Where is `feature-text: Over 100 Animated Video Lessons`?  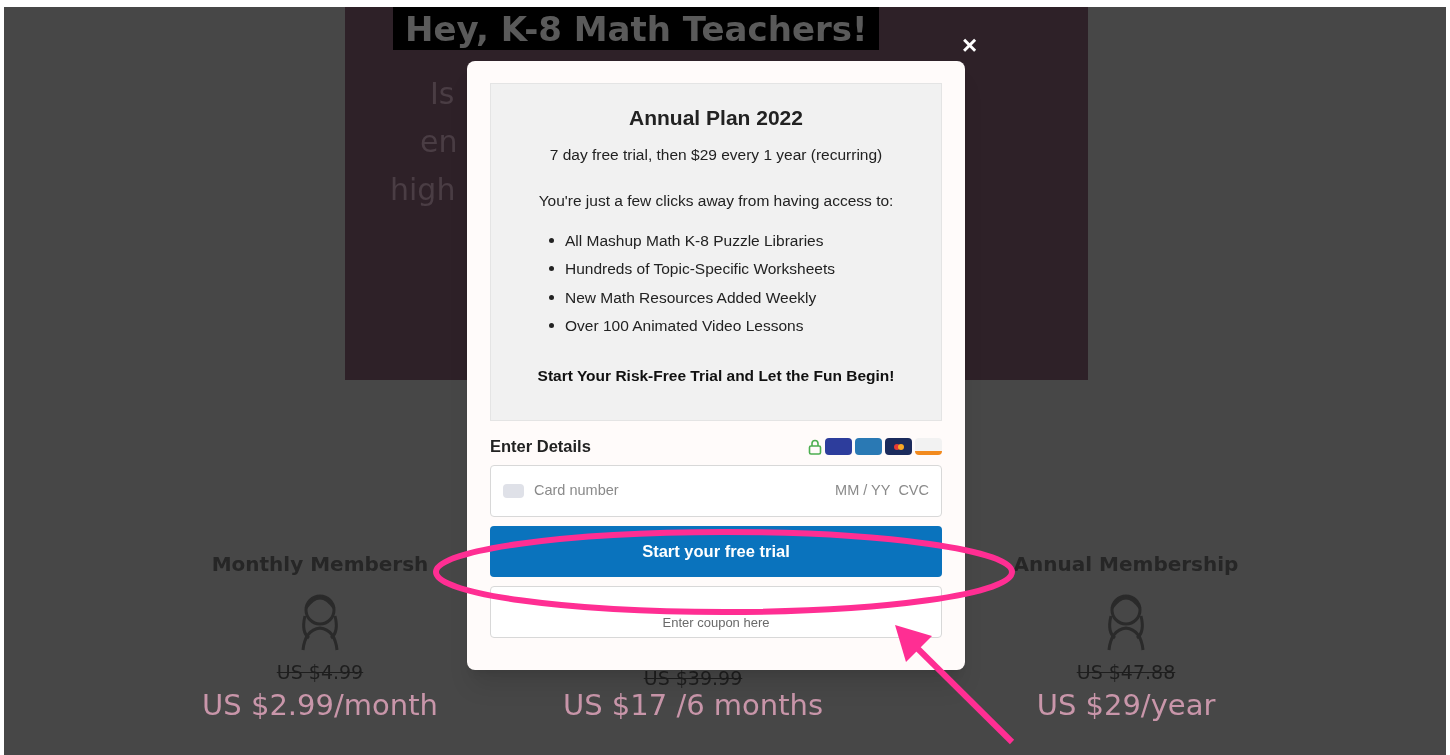 feature-text: Over 100 Animated Video Lessons is located at coordinates (684, 326).